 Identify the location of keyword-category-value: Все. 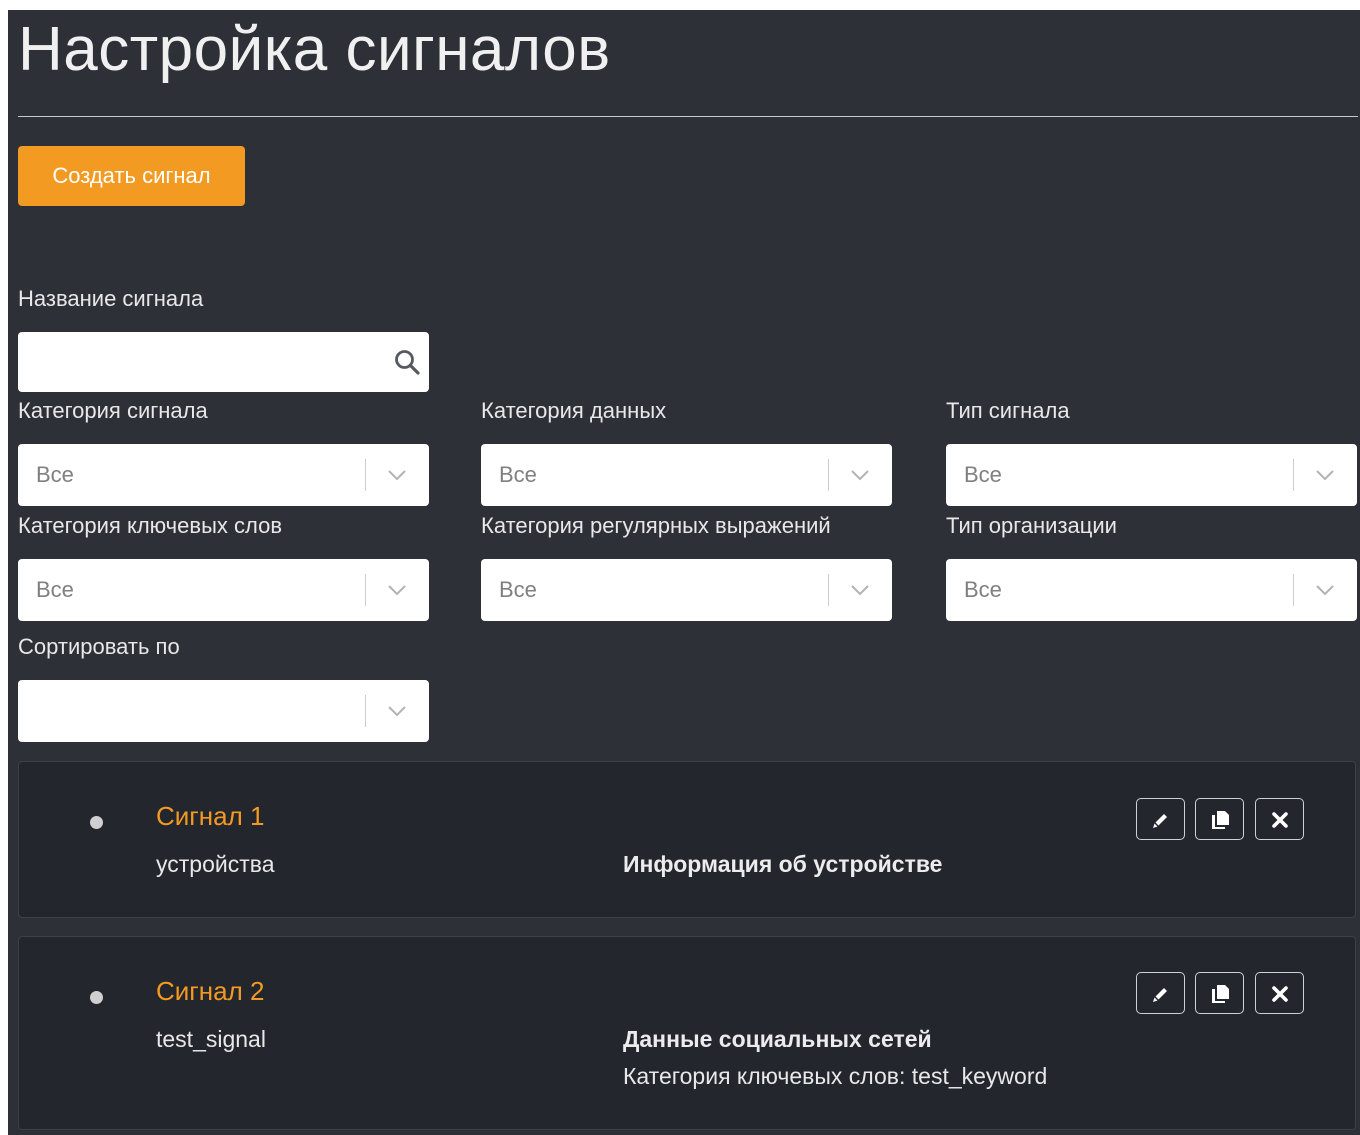
(55, 589).